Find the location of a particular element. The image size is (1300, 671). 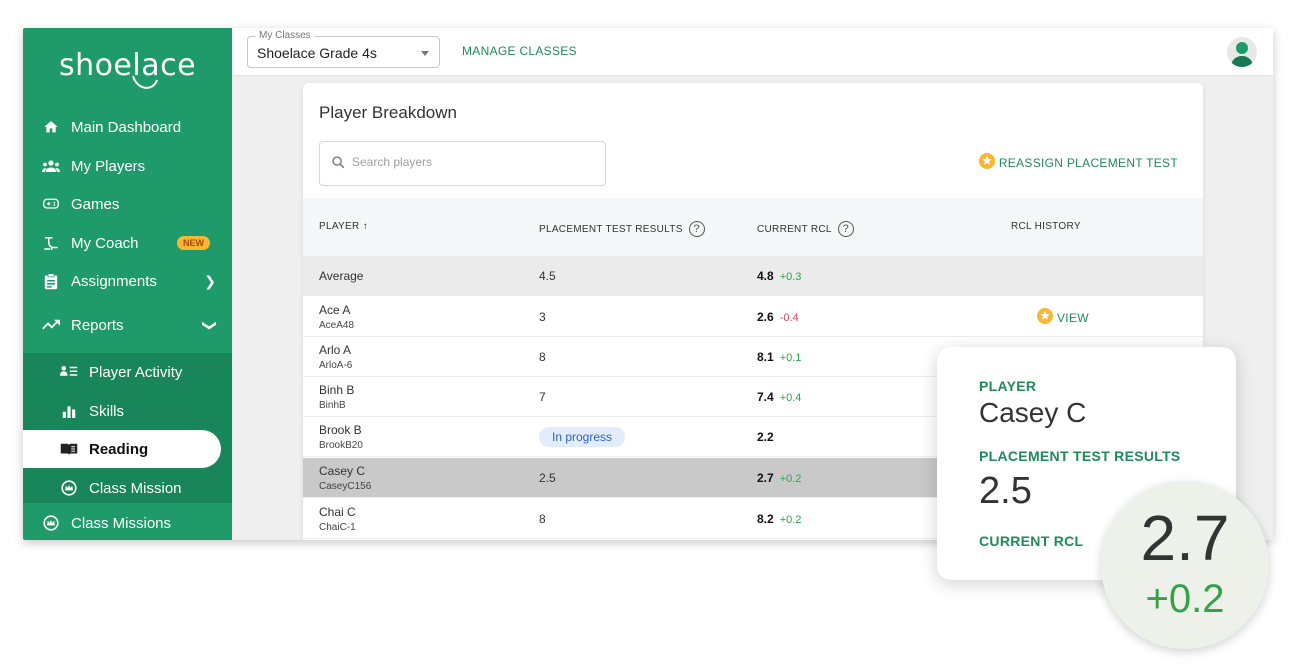

player-id: ChaiC-1 is located at coordinates (337, 527).